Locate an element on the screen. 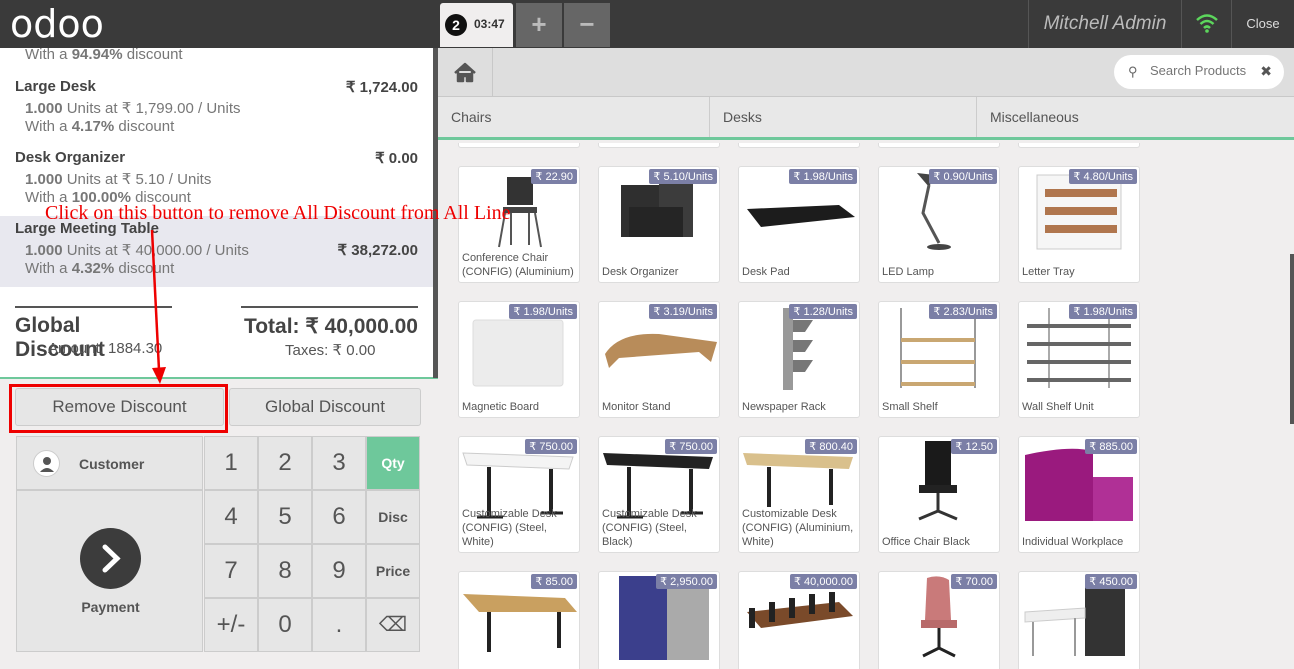  product-card: ₹ 12.50 Office Chair Black is located at coordinates (939, 494).